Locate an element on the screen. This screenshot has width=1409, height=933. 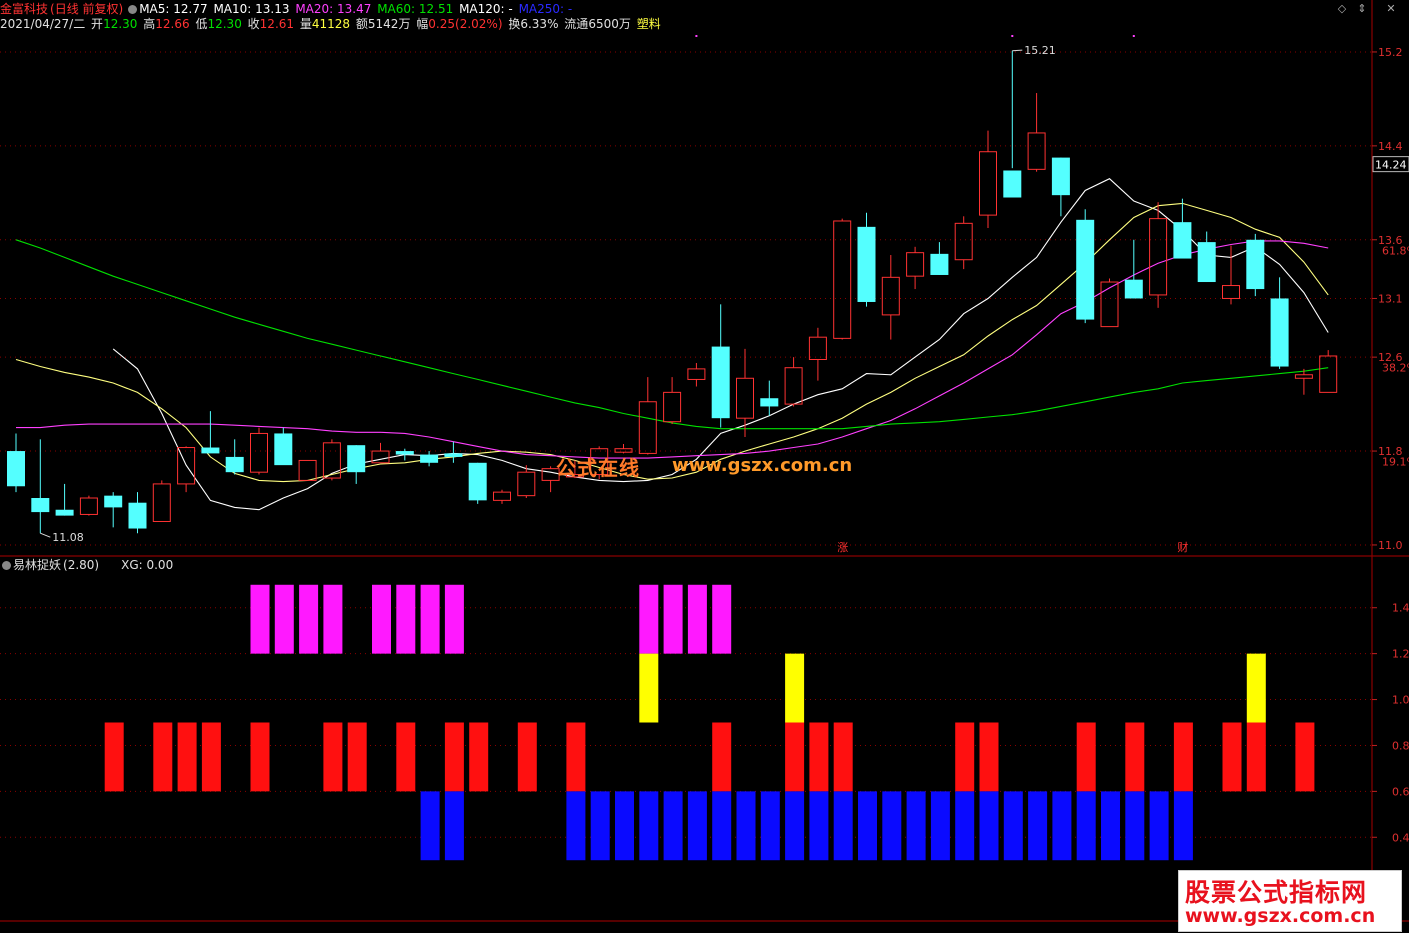
indicator-tick-label: 0.8 is located at coordinates (1400, 745).